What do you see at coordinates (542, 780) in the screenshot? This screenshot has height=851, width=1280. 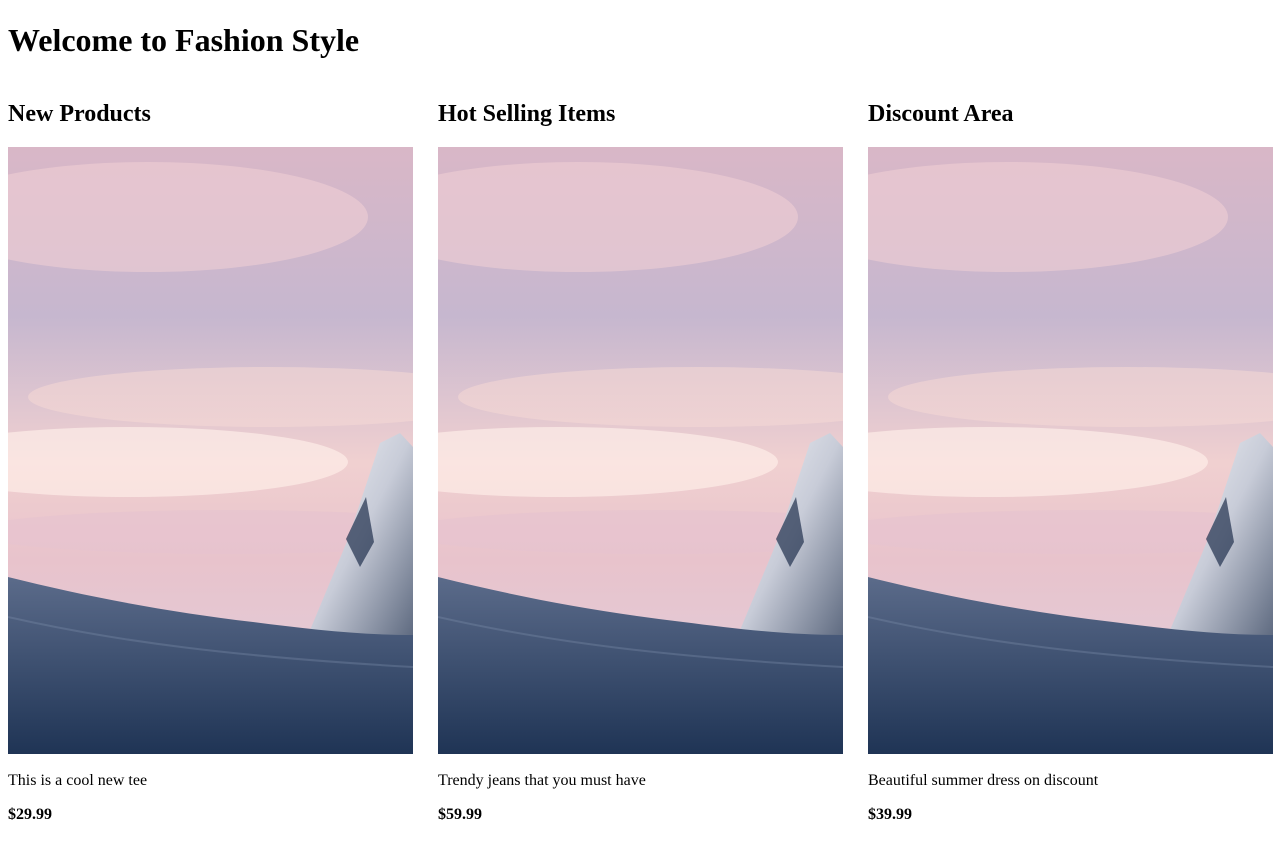 I see `product-description: Trendy jeans that you must have` at bounding box center [542, 780].